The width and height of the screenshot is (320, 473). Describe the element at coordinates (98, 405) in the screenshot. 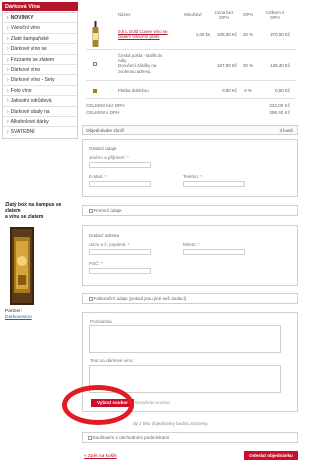

I see `annotation-circle` at that location.